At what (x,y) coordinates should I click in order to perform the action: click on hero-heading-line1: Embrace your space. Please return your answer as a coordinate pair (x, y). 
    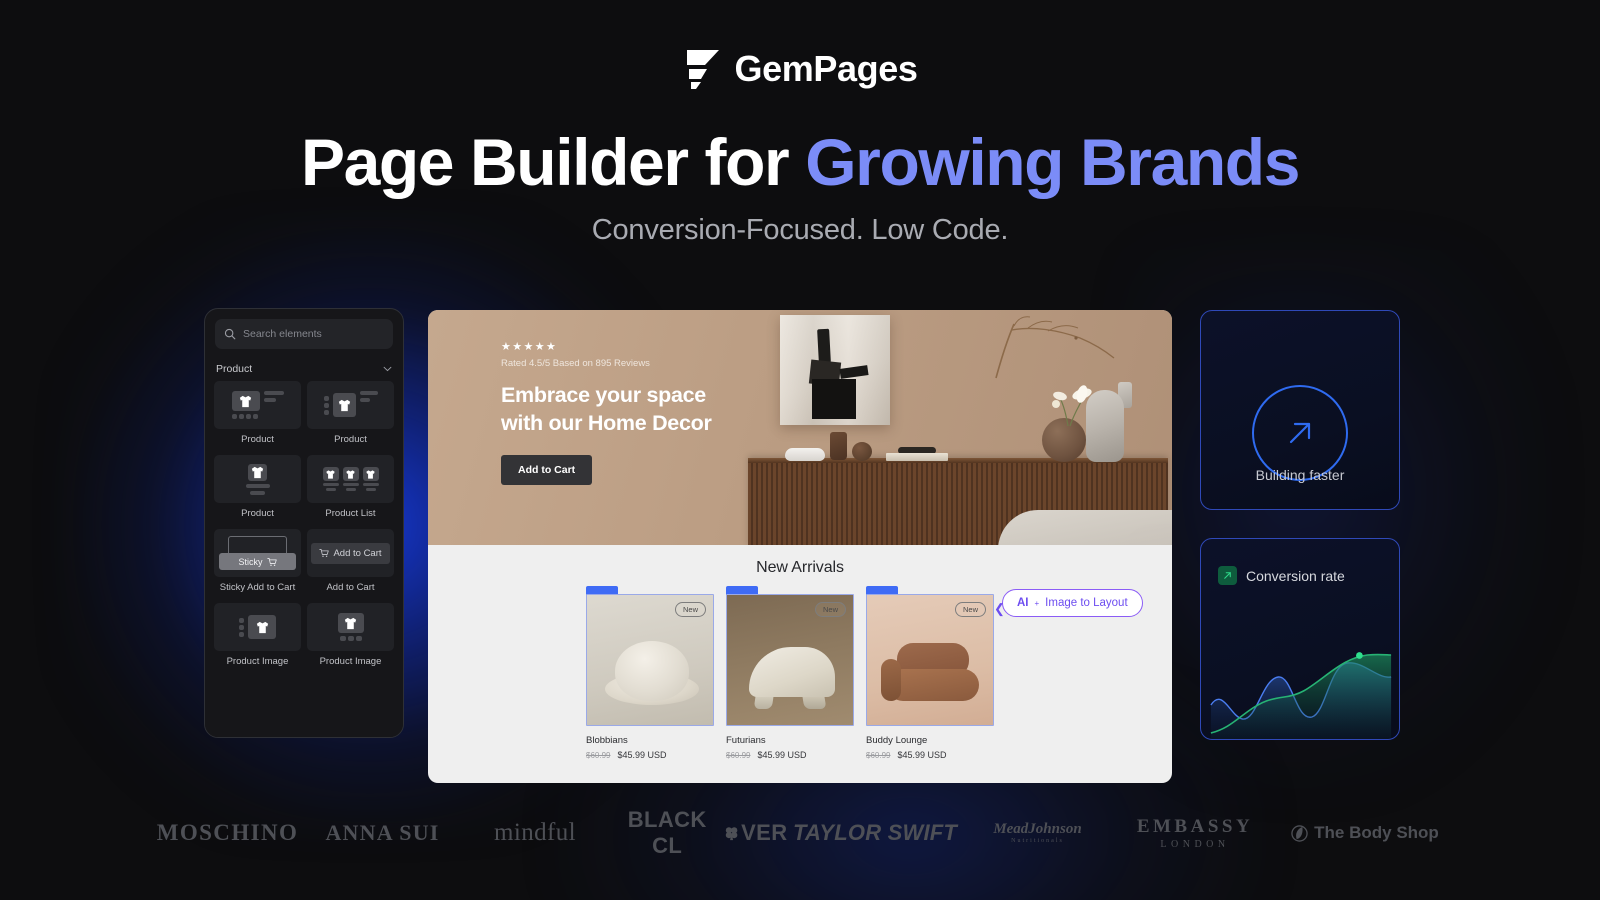
    Looking at the image, I should click on (603, 395).